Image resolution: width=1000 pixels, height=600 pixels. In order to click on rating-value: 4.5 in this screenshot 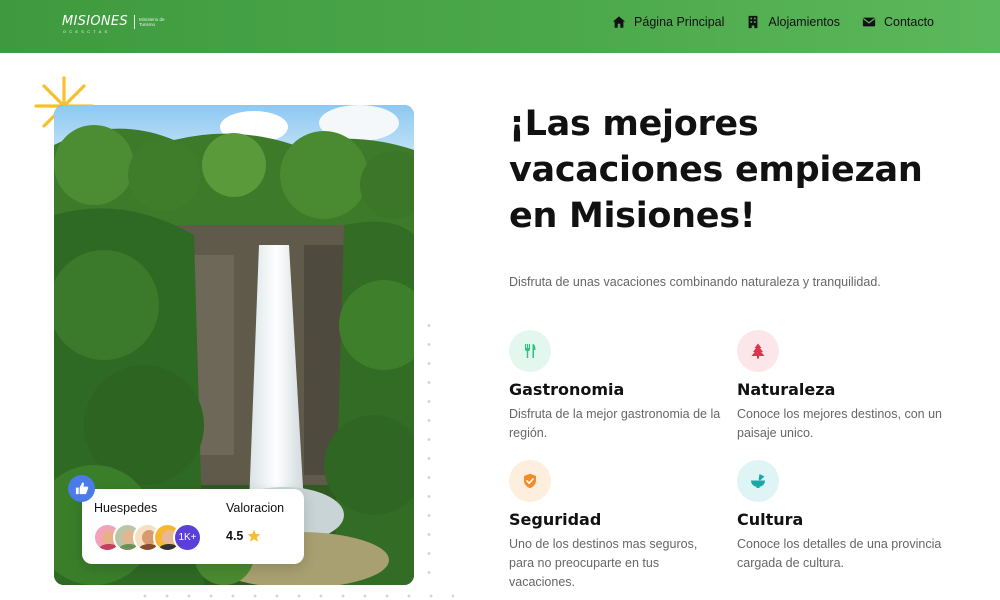, I will do `click(243, 536)`.